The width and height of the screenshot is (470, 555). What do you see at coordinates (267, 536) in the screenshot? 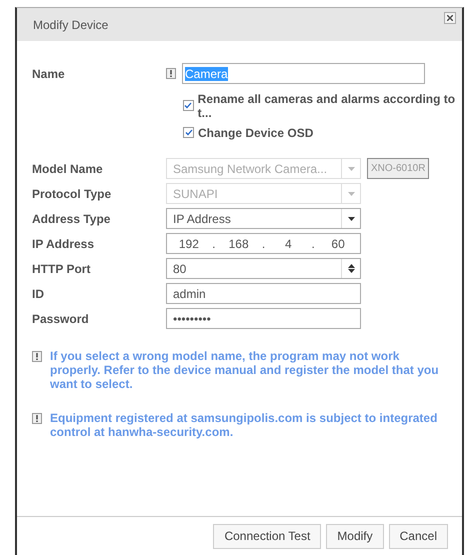
I see `dialog-button: Connection Test` at bounding box center [267, 536].